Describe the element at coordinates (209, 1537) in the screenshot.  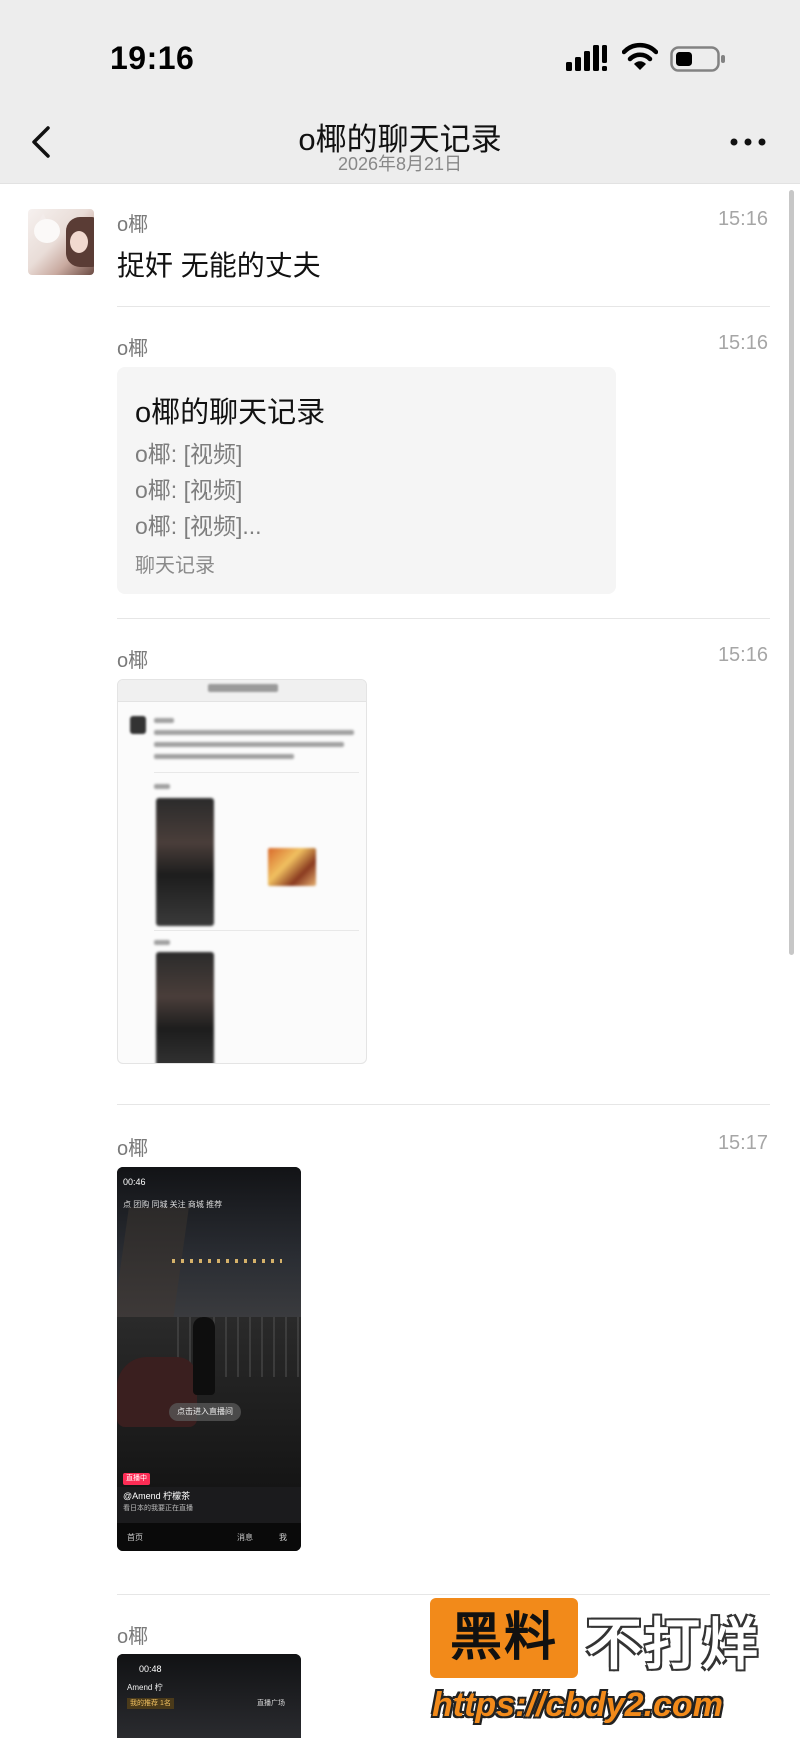
I see `screenshot-bottom-nav: 首页 消息 我` at that location.